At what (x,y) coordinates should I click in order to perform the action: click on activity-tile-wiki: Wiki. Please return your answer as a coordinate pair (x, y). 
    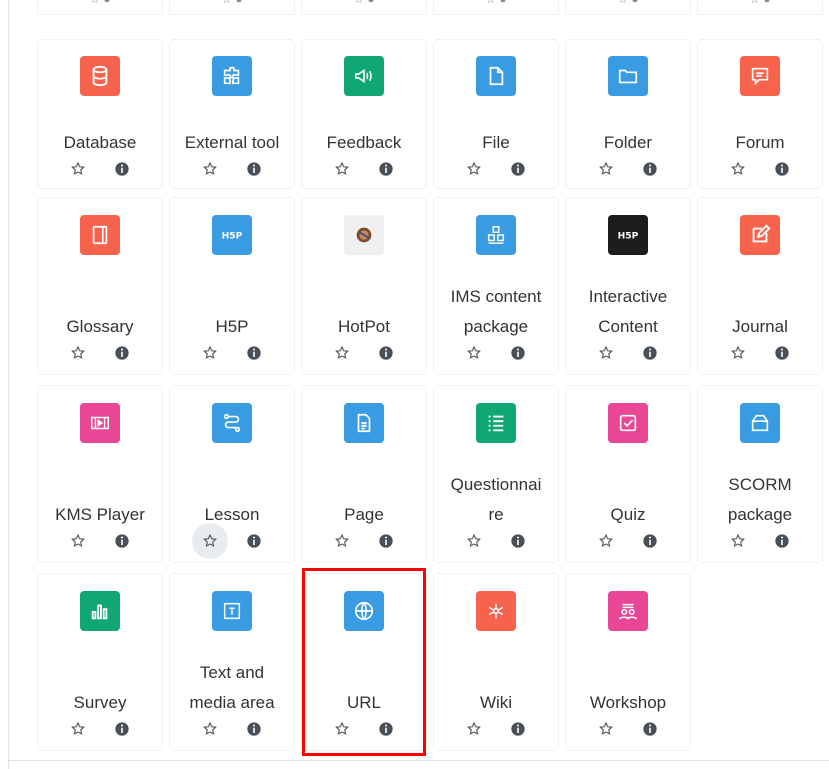
    Looking at the image, I should click on (496, 662).